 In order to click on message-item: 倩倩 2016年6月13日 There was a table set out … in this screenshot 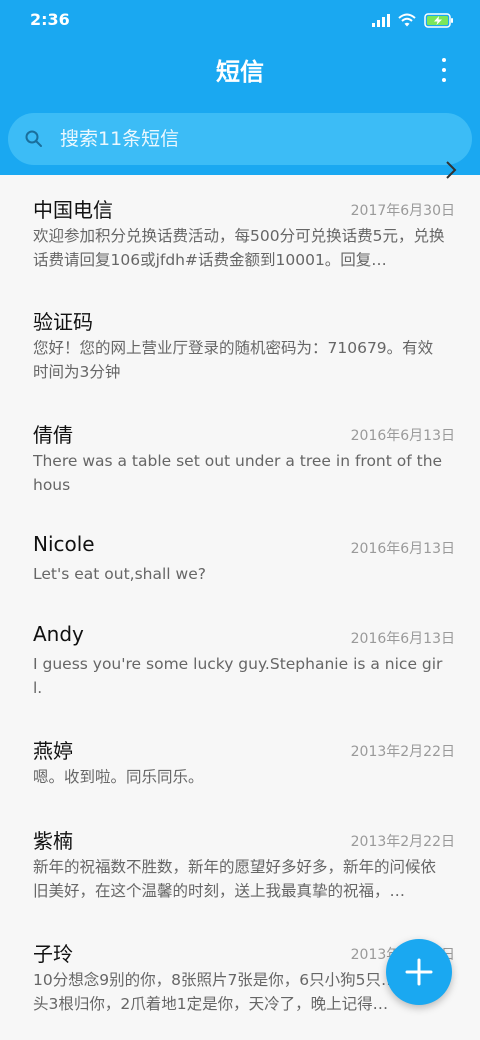, I will do `click(240, 456)`.